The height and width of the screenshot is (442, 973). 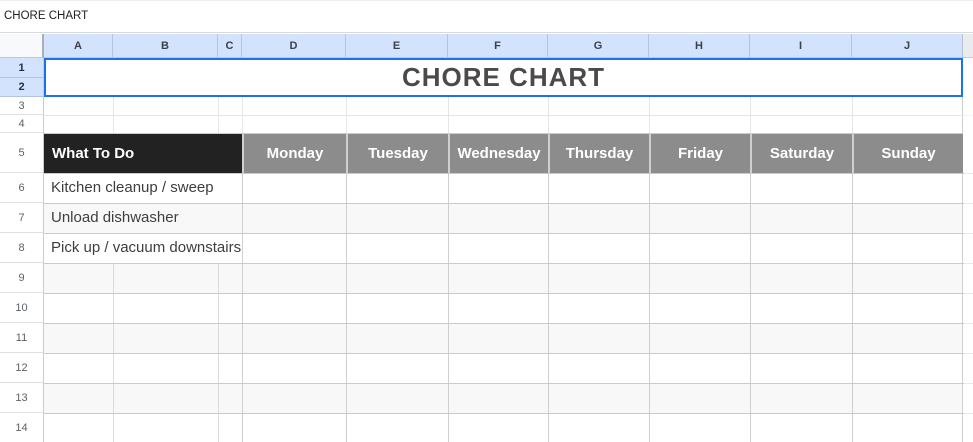 What do you see at coordinates (22, 87) in the screenshot?
I see `row-header-2: 2` at bounding box center [22, 87].